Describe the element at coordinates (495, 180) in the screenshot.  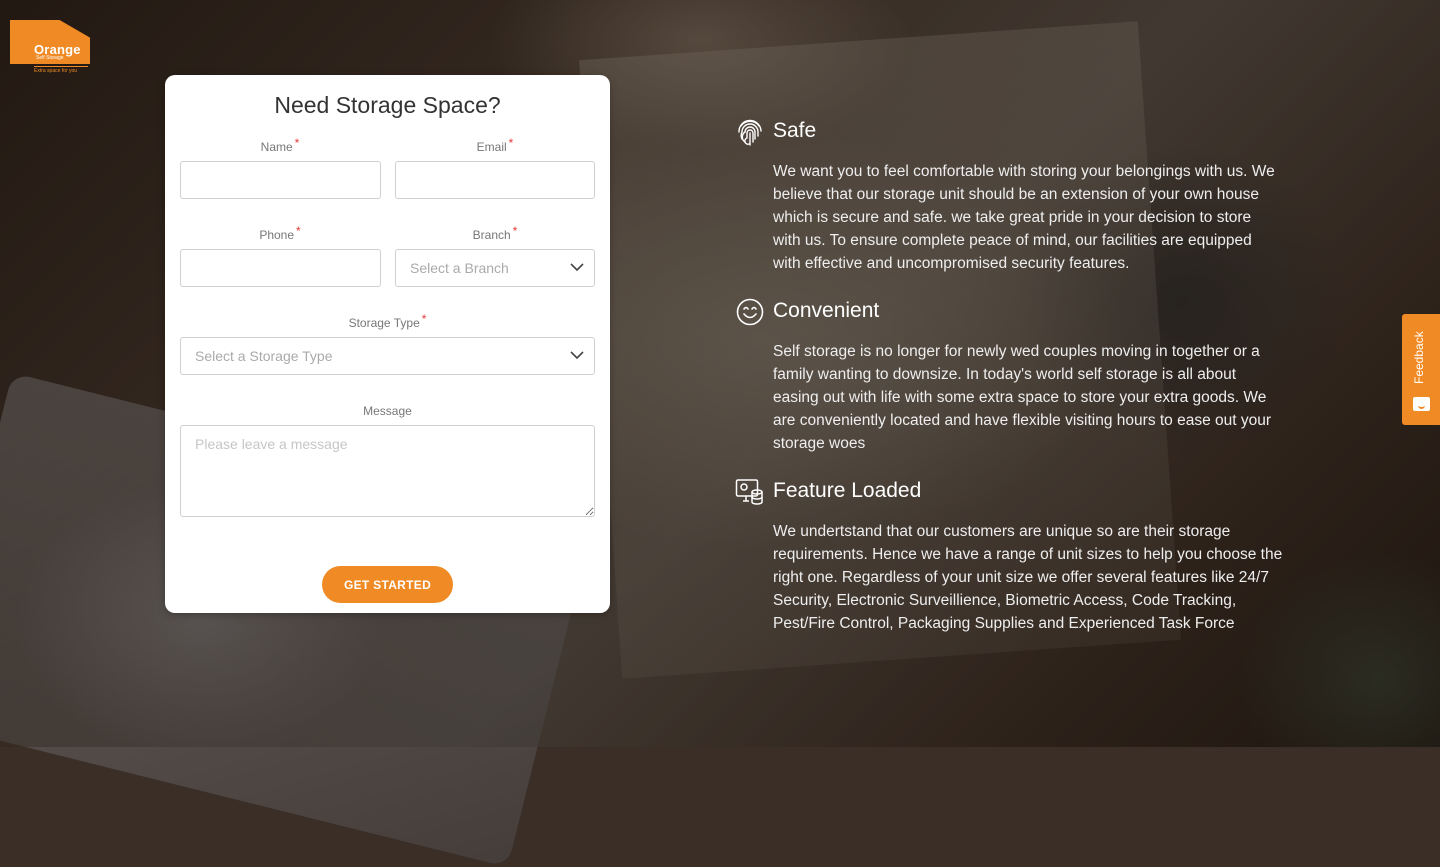
I see `email-field` at that location.